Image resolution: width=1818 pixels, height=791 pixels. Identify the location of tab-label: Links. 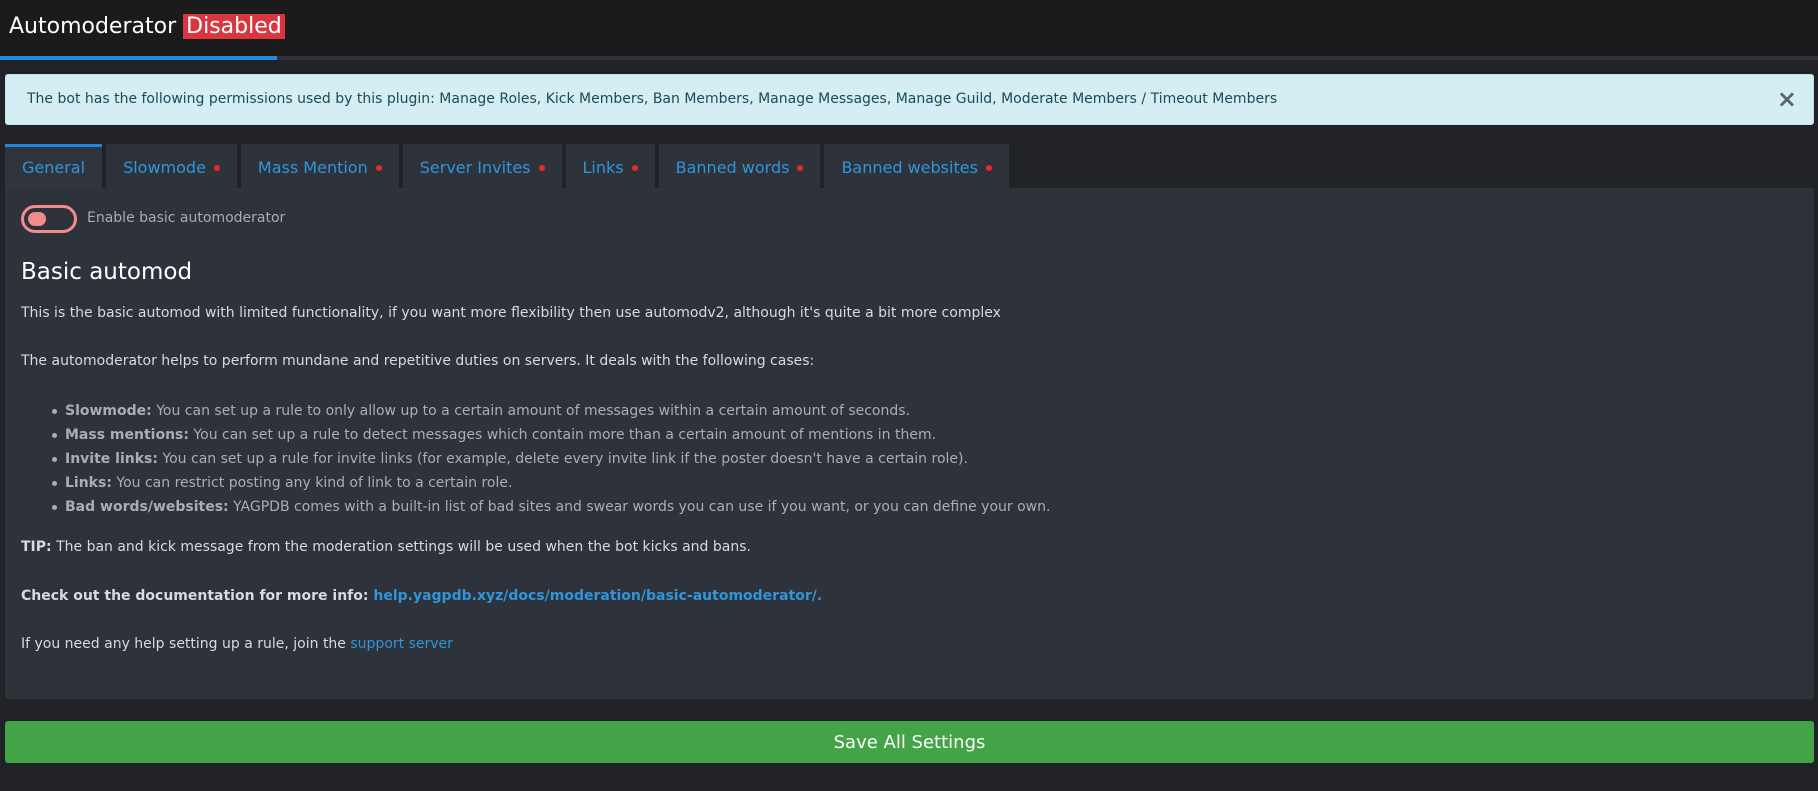
(603, 167).